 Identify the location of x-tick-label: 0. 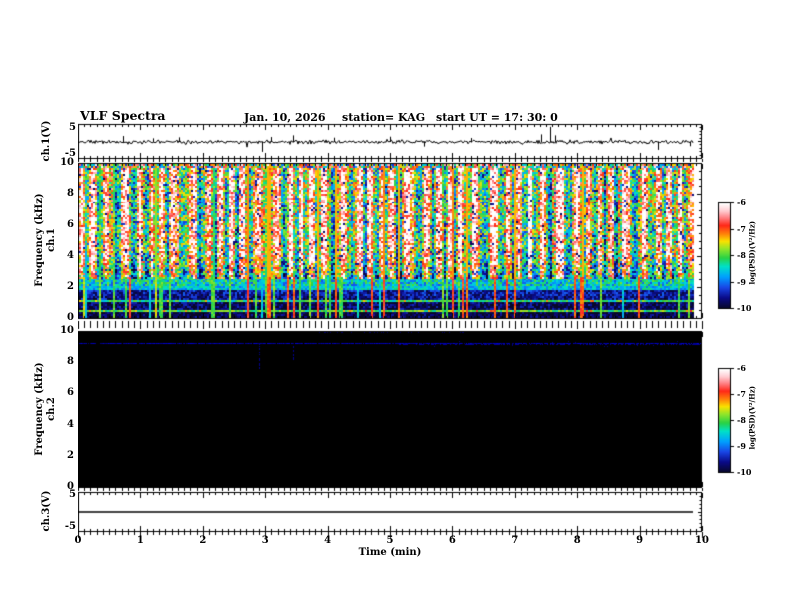
(78, 540).